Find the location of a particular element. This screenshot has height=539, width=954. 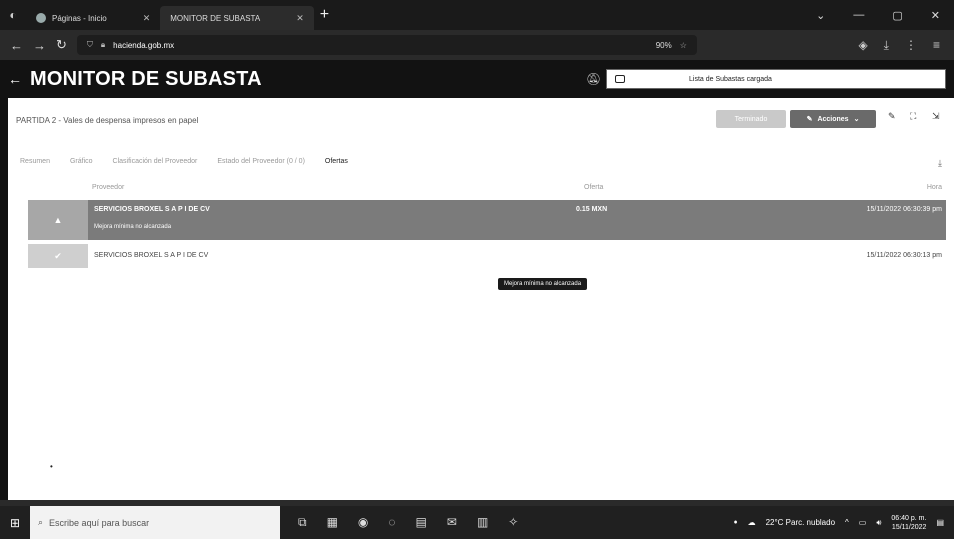

weather-text: 22°C Parc. nublado is located at coordinates (800, 522).